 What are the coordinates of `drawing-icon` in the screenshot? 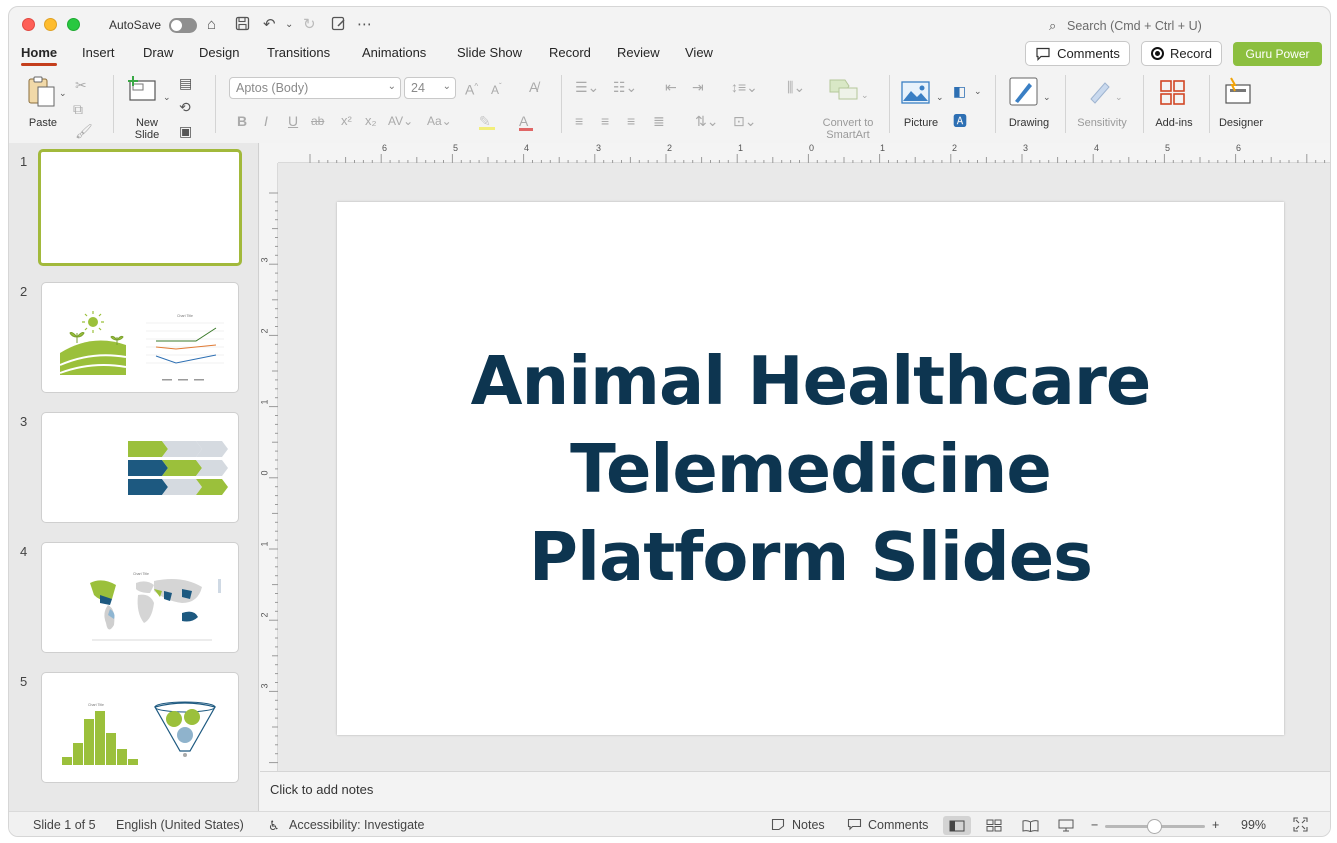 It's located at (1024, 93).